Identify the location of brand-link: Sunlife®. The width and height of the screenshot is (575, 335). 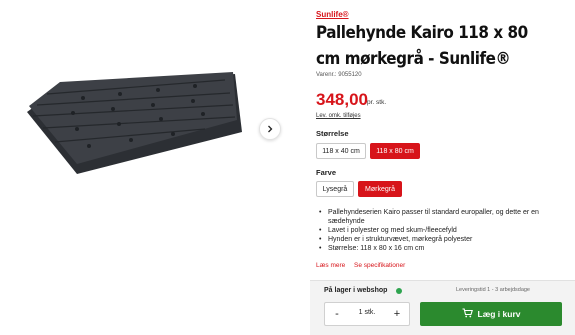
(332, 14).